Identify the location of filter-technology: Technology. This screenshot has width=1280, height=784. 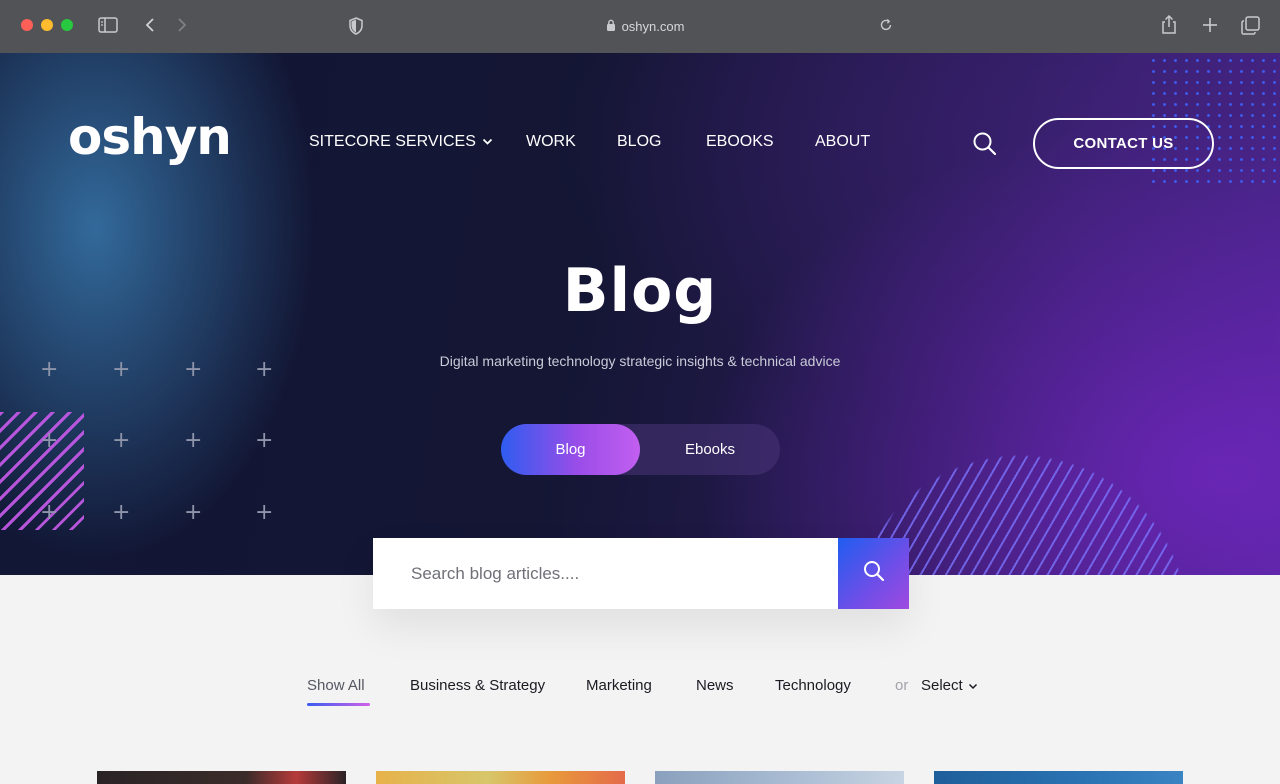
(813, 685).